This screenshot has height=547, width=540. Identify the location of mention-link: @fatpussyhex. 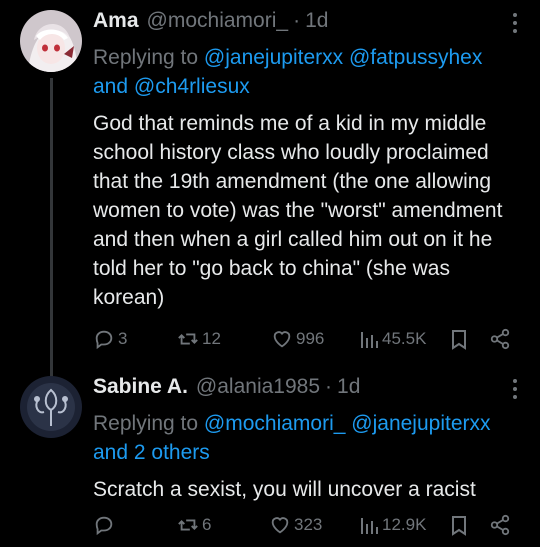
(415, 57).